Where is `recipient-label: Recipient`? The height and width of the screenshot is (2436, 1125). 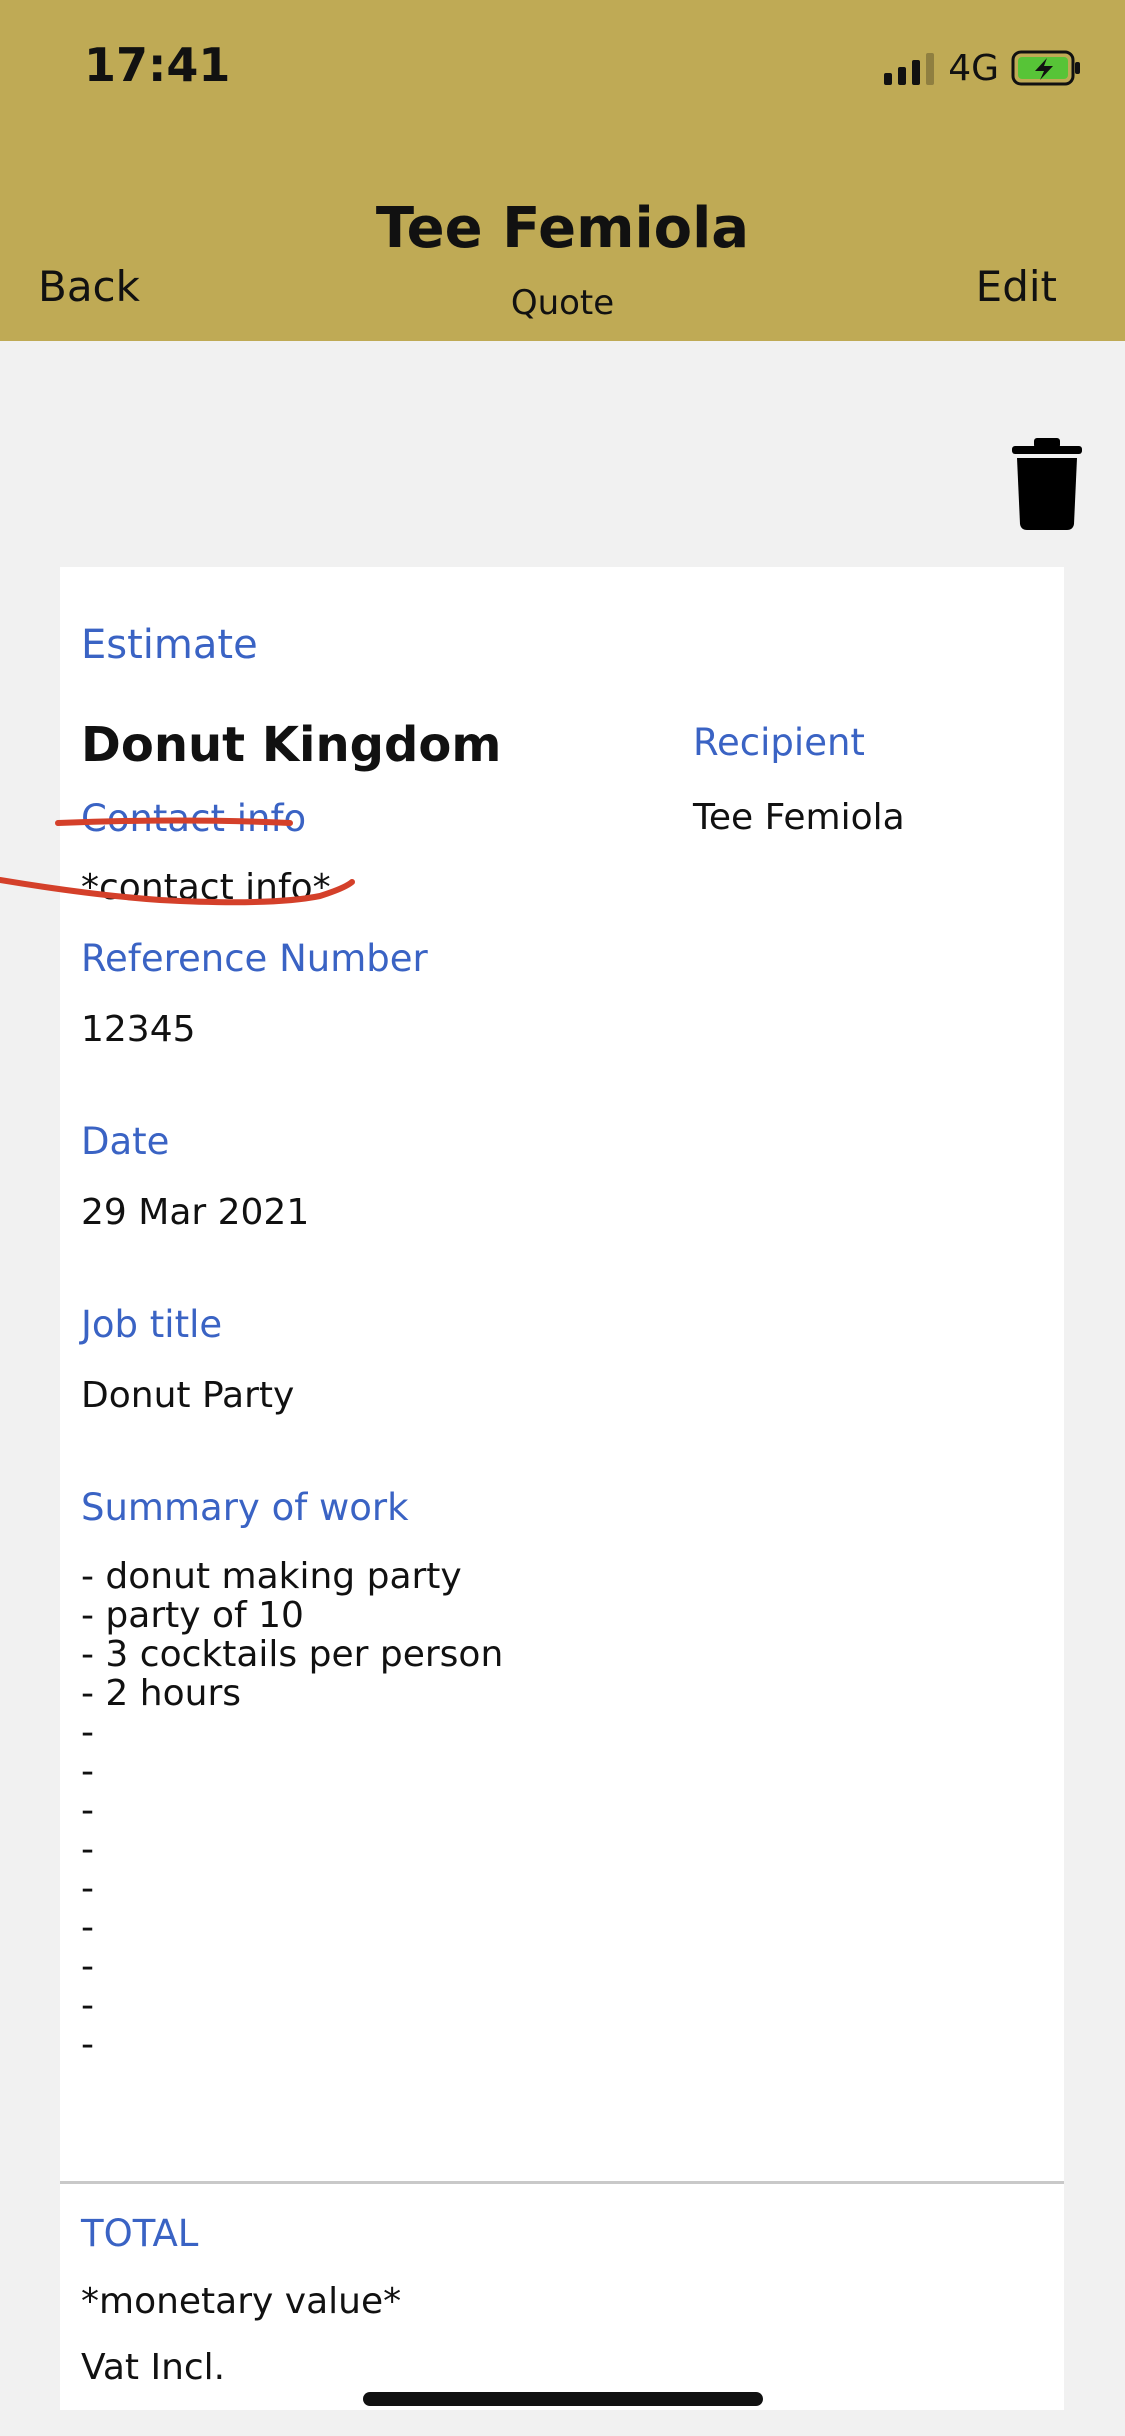
recipient-label: Recipient is located at coordinates (779, 742).